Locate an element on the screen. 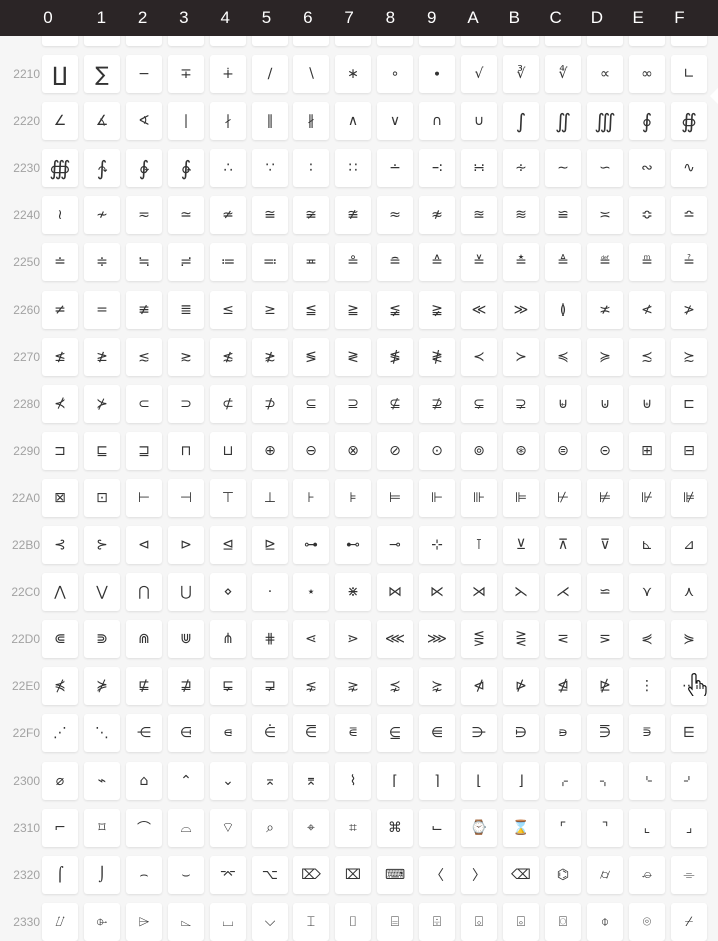  glyph-cell: ⌇ is located at coordinates (353, 781).